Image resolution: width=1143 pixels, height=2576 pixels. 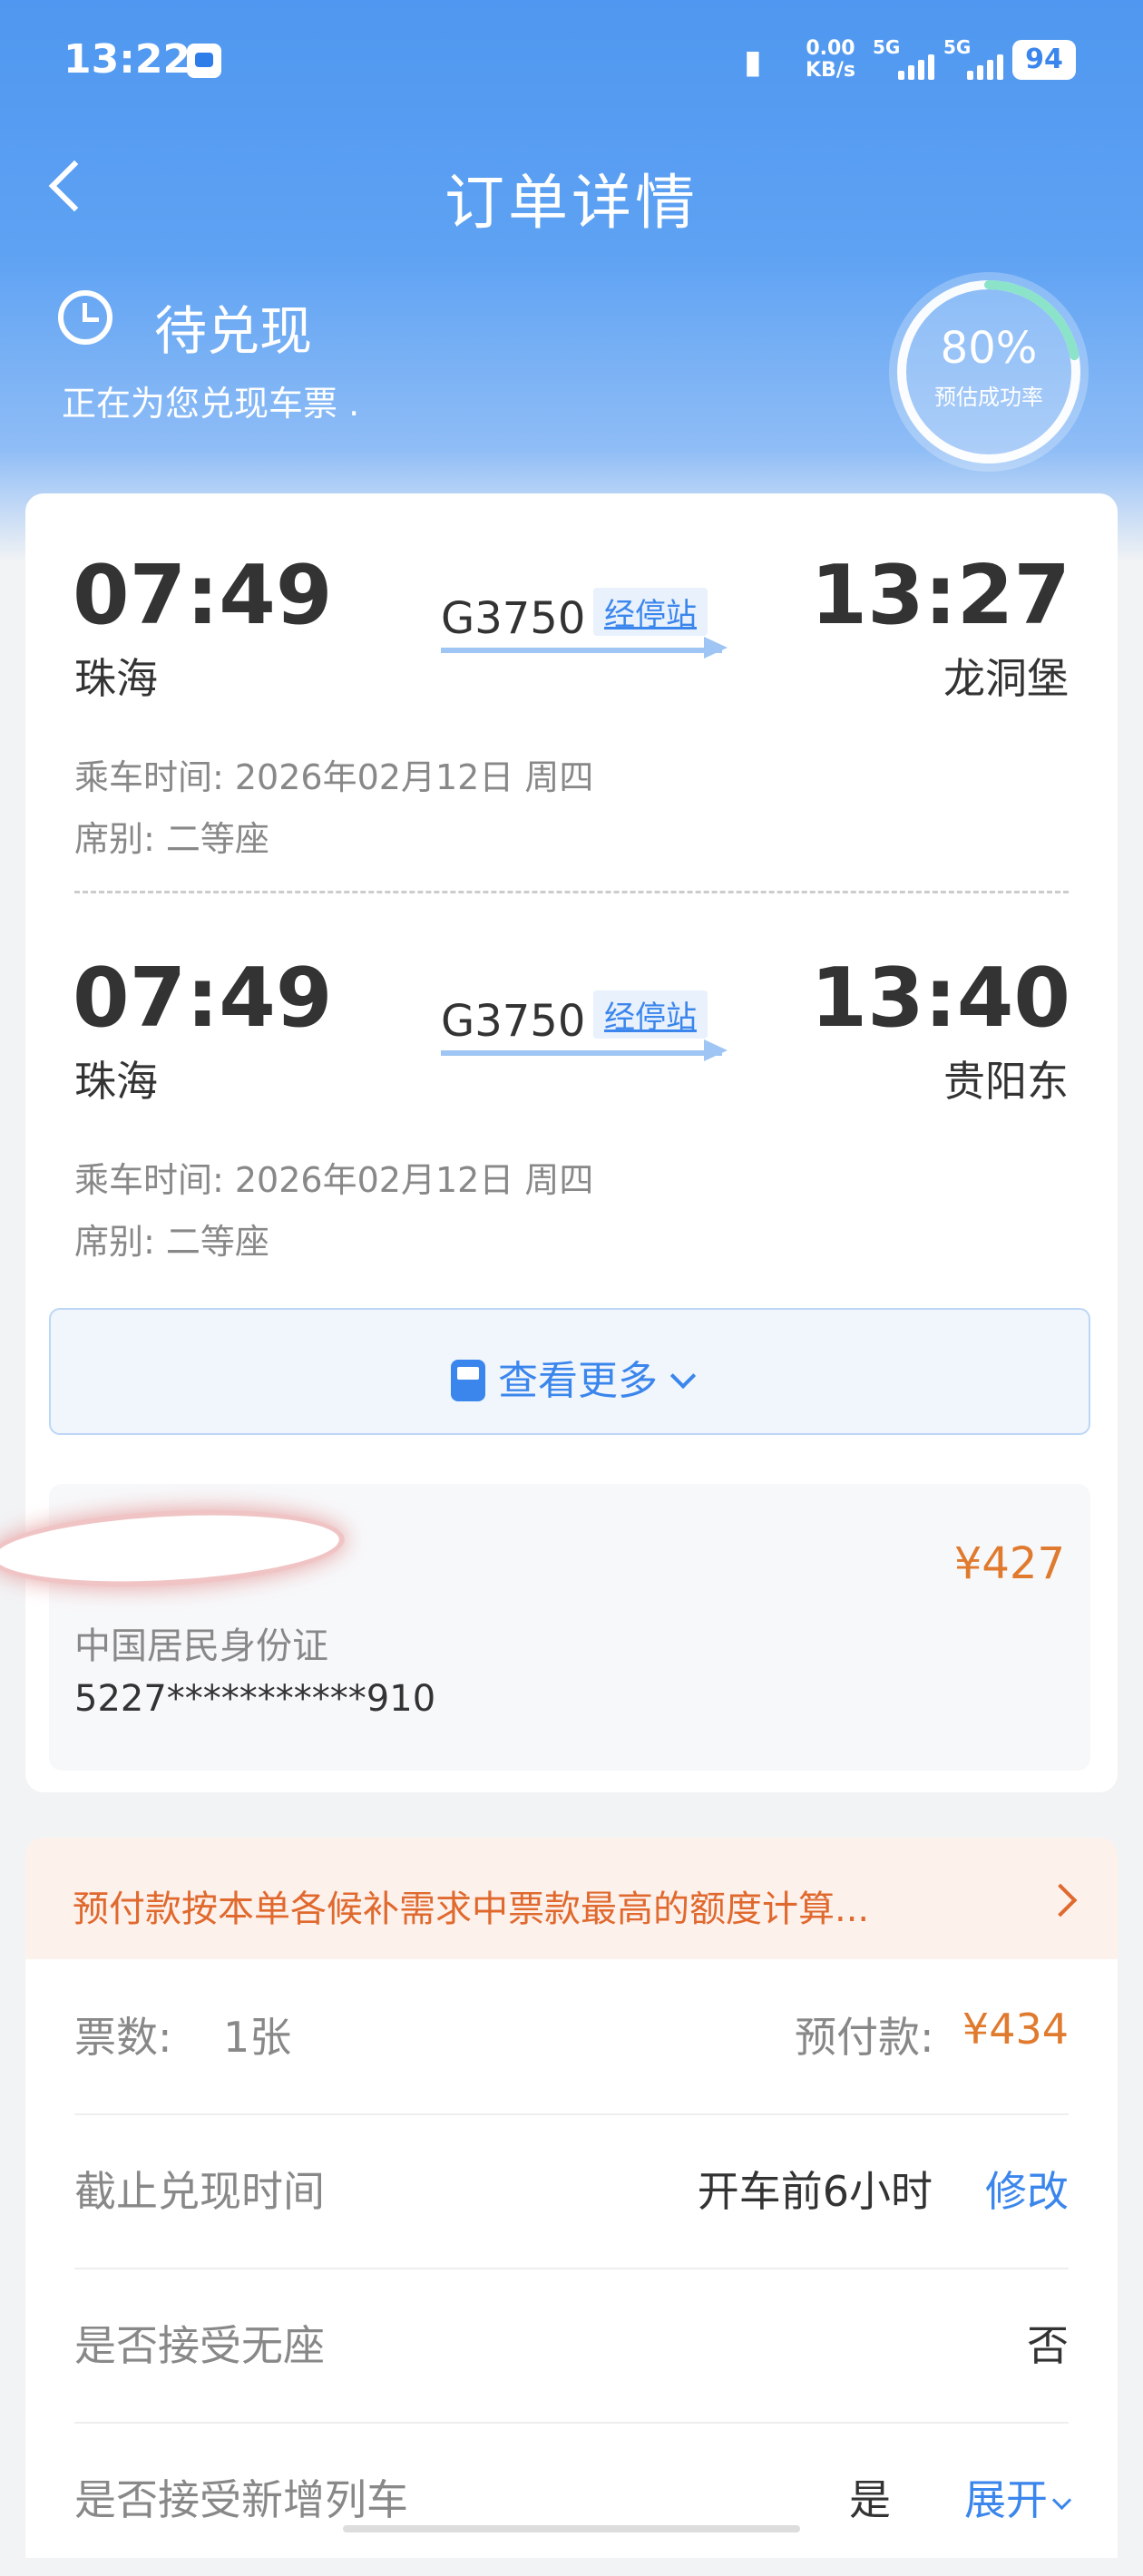 I want to click on no-seat-label: 是否接受无座, so click(x=200, y=2345).